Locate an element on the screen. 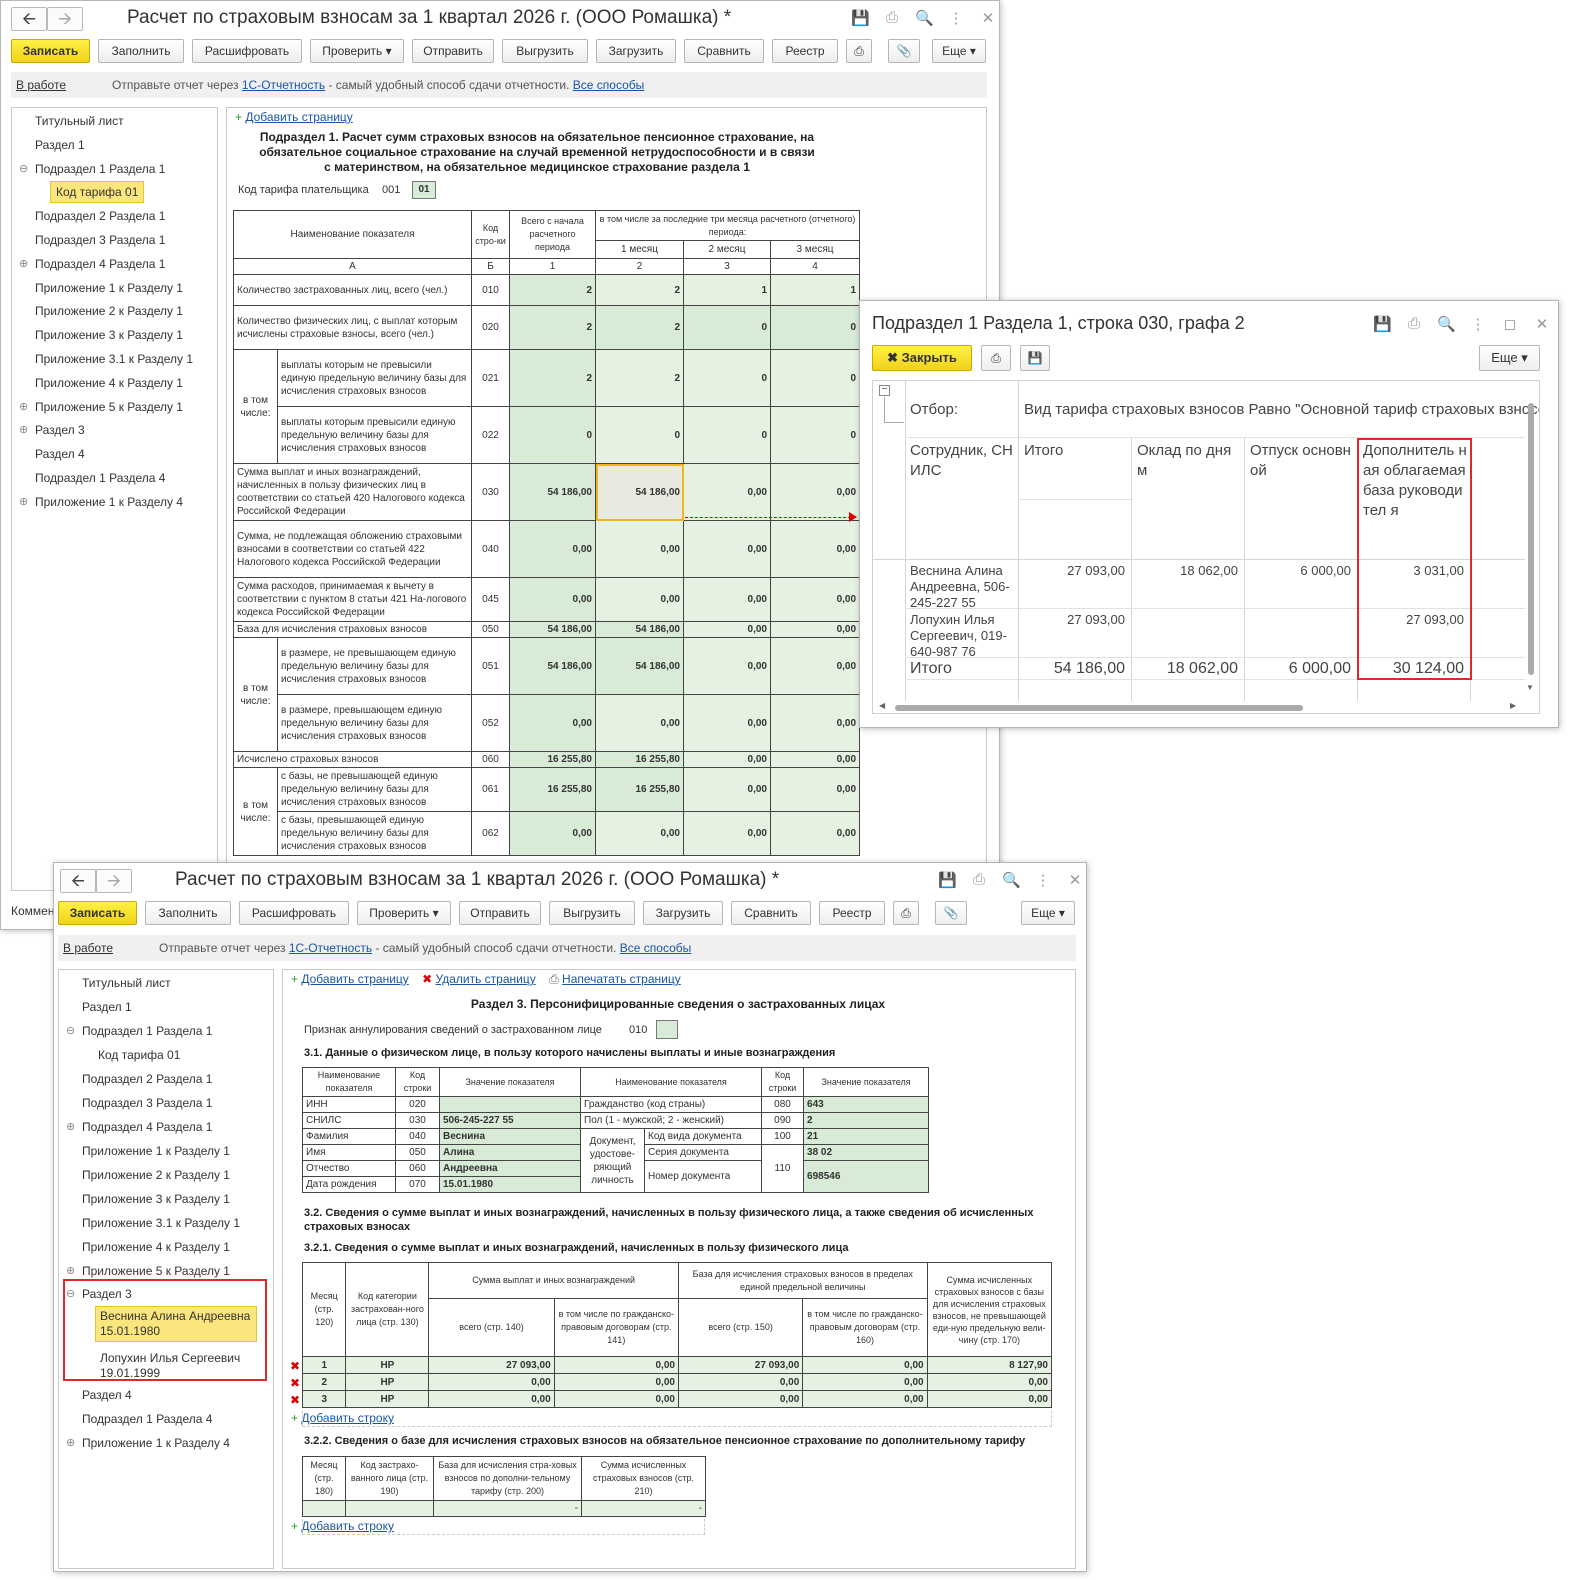 This screenshot has height=1580, width=1576. load-button: Загрузить is located at coordinates (636, 51).